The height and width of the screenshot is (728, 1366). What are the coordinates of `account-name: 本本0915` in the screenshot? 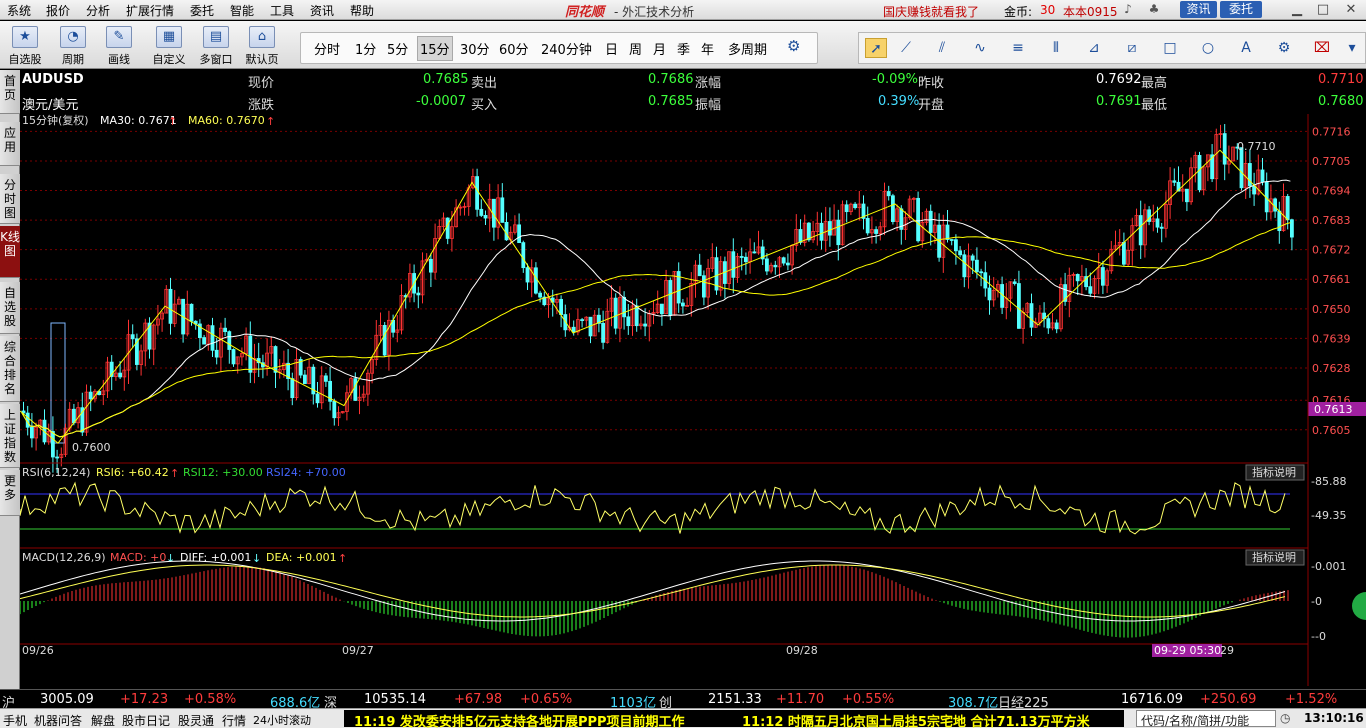 It's located at (1090, 11).